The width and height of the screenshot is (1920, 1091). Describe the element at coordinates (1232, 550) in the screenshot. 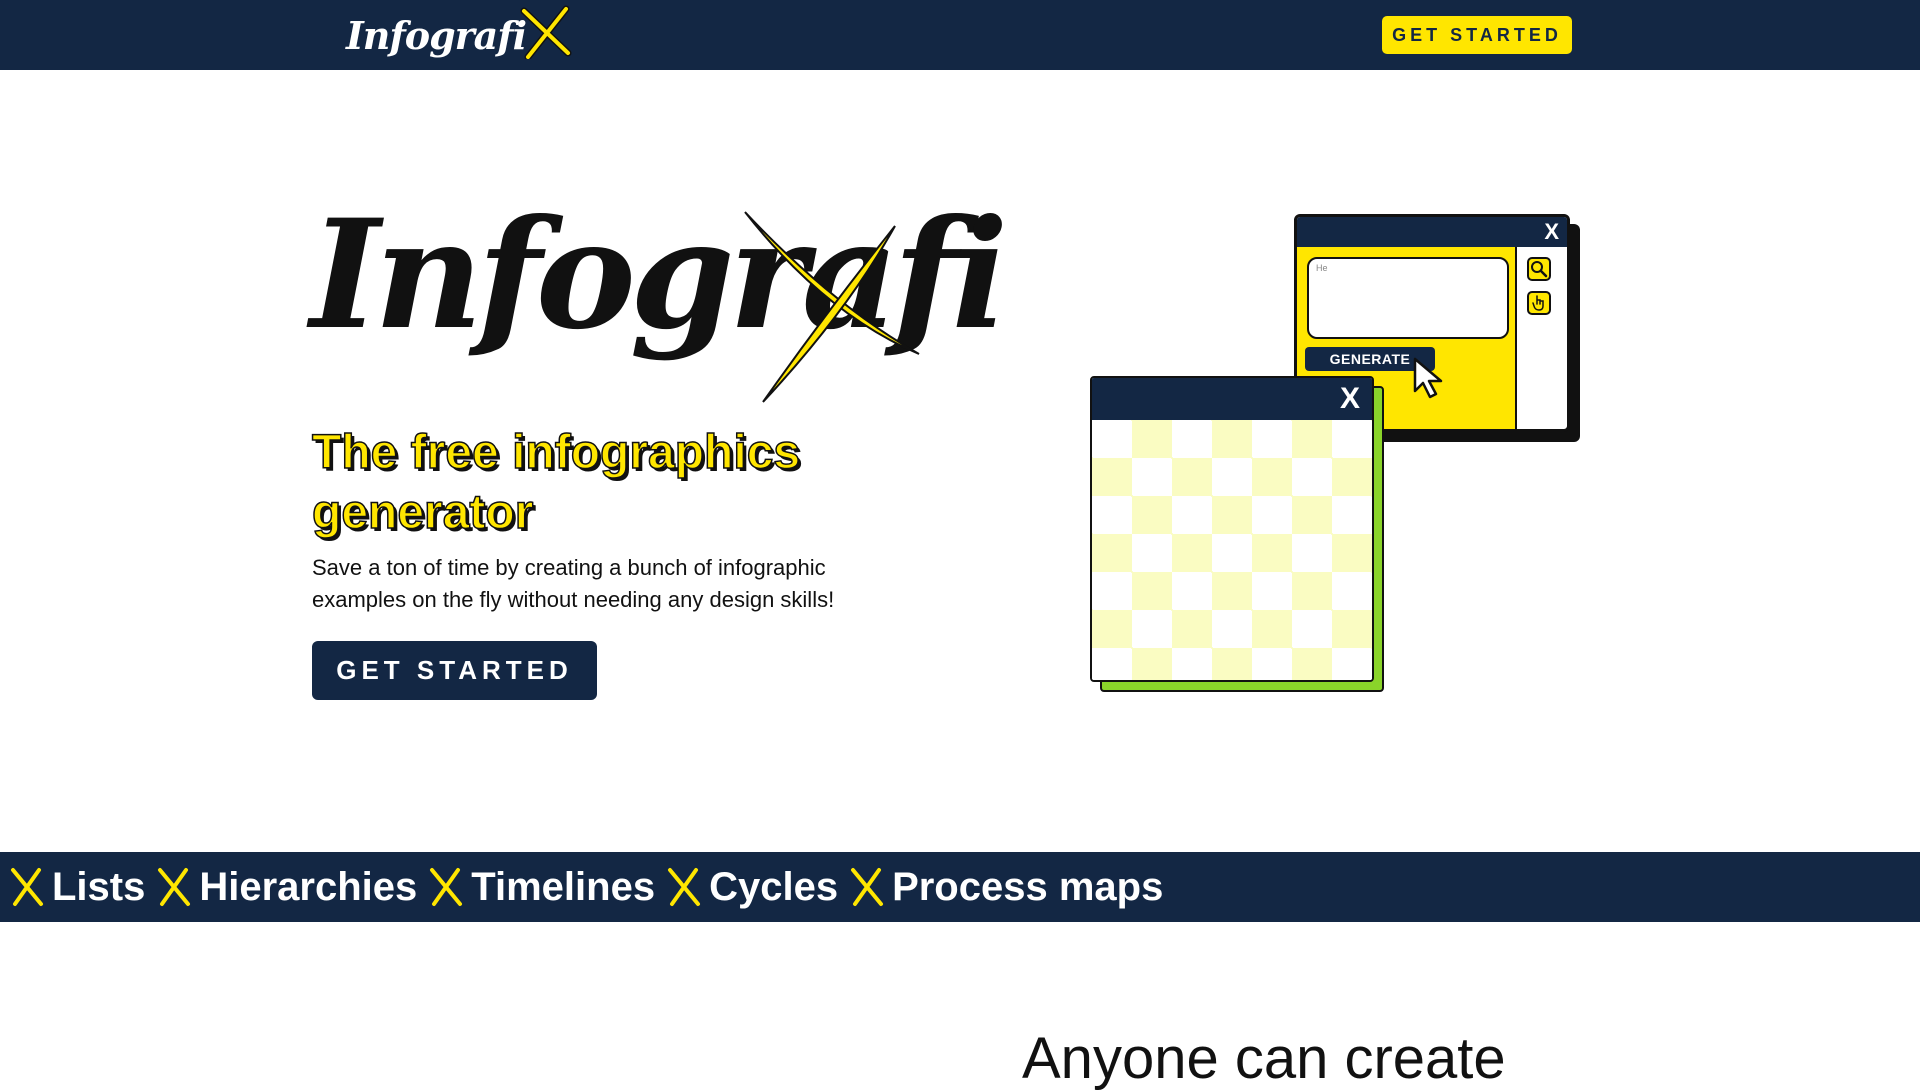

I see `transparent-canvas` at that location.